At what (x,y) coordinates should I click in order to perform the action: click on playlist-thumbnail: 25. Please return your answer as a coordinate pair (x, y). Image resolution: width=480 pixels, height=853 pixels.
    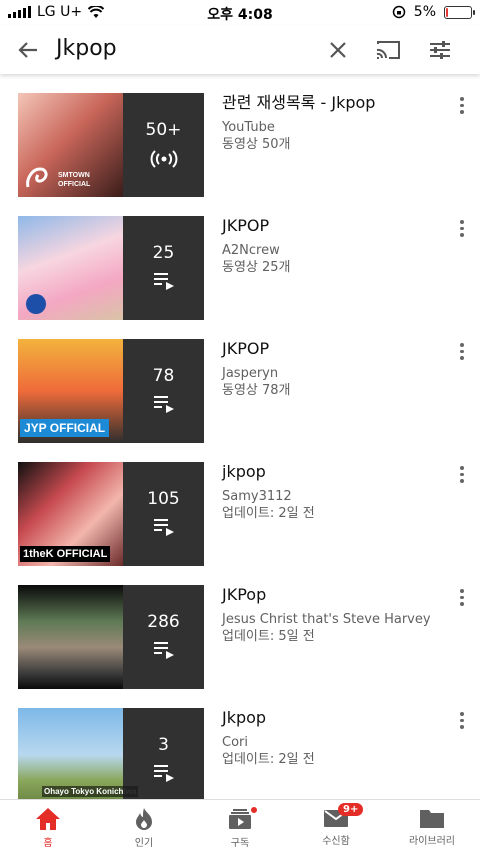
    Looking at the image, I should click on (111, 268).